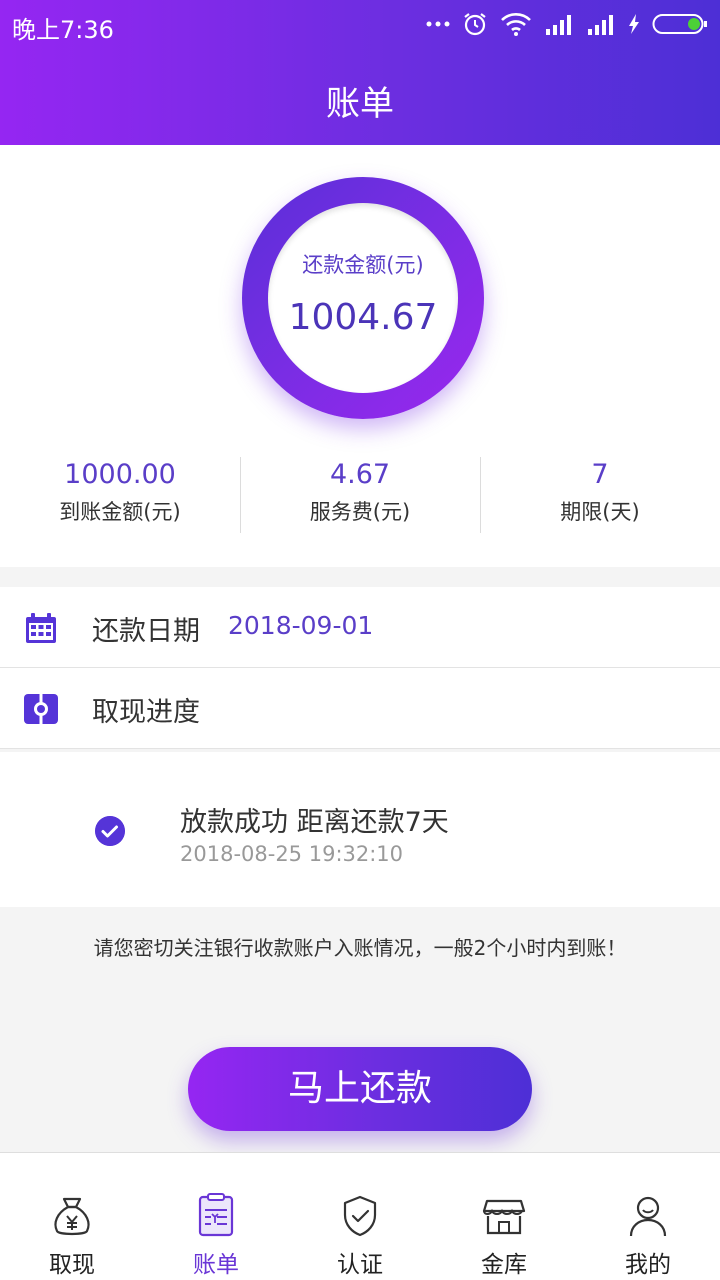 The image size is (720, 1280). I want to click on tab-withdraw: 取现, so click(72, 1216).